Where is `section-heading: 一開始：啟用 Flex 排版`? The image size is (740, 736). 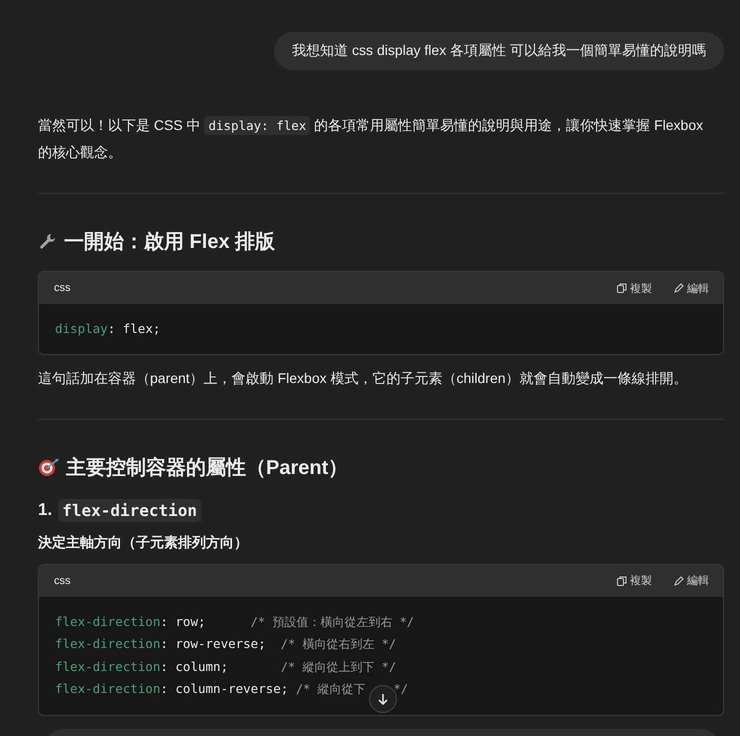
section-heading: 一開始：啟用 Flex 排版 is located at coordinates (170, 242).